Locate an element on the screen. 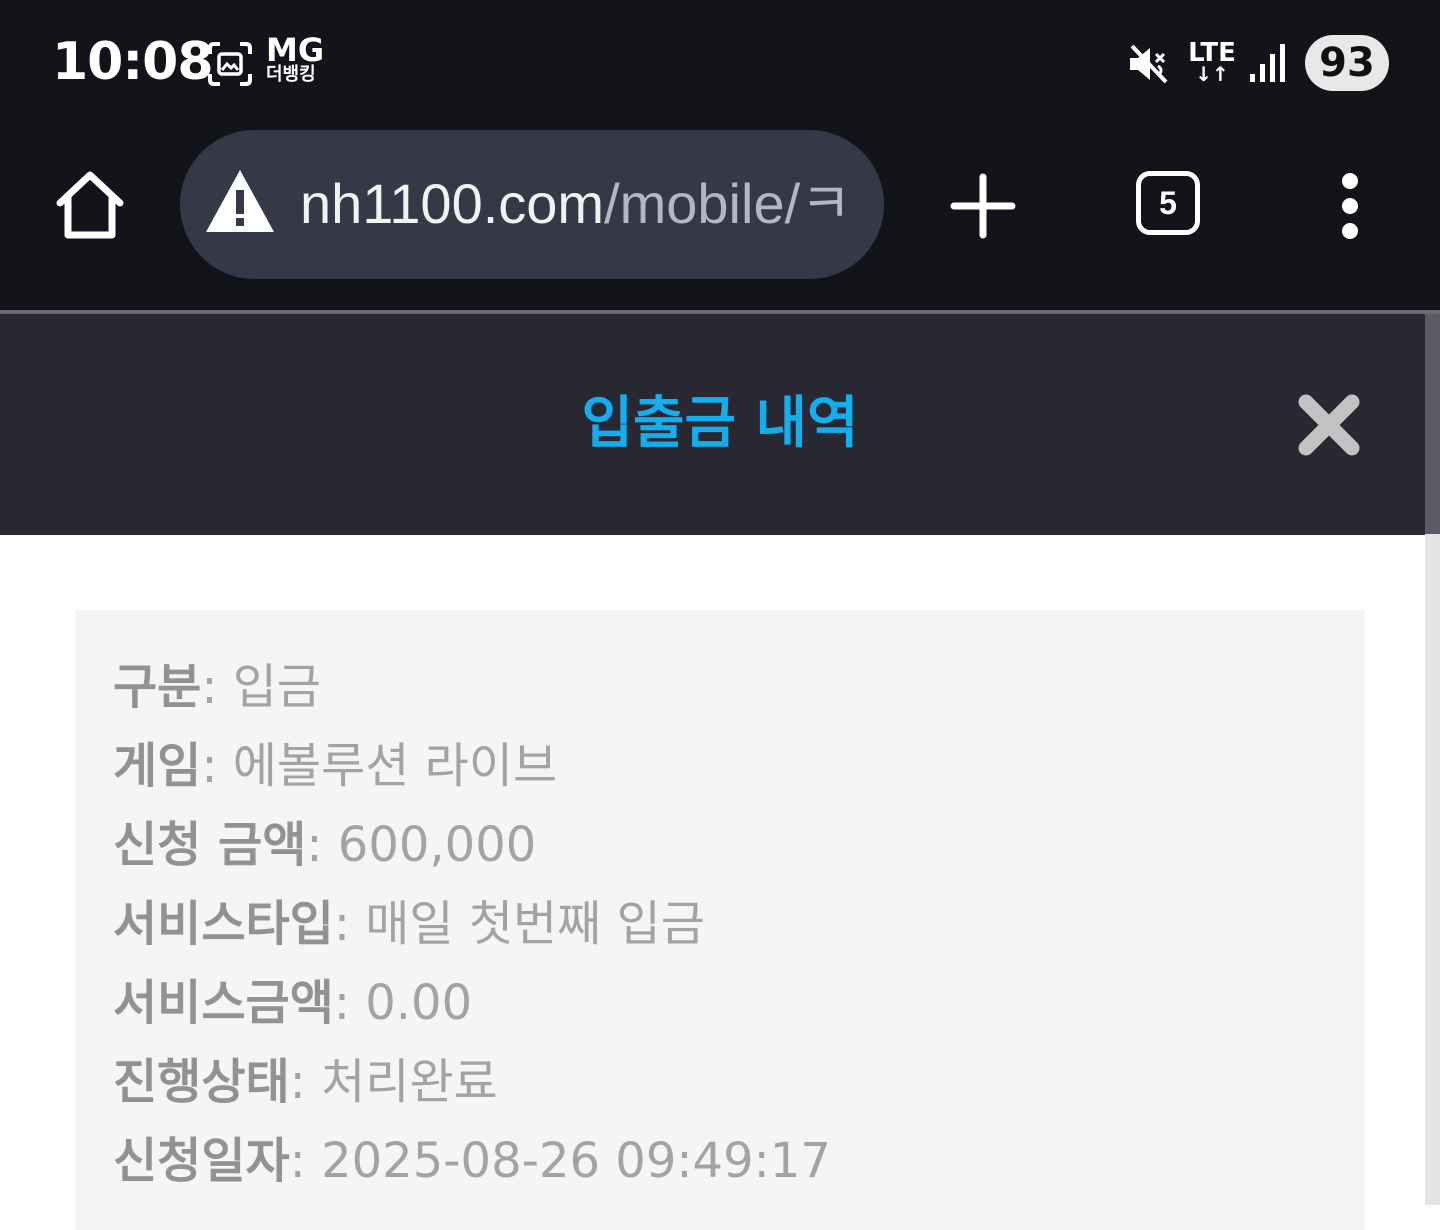  mute-icon is located at coordinates (1149, 64).